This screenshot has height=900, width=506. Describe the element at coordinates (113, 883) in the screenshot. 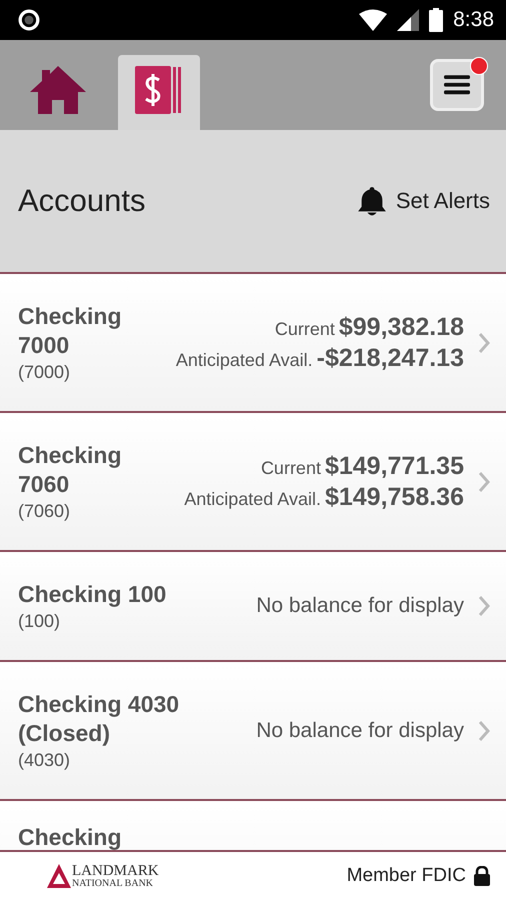

I see `bank-subtitle: NATIONAL BANK` at that location.